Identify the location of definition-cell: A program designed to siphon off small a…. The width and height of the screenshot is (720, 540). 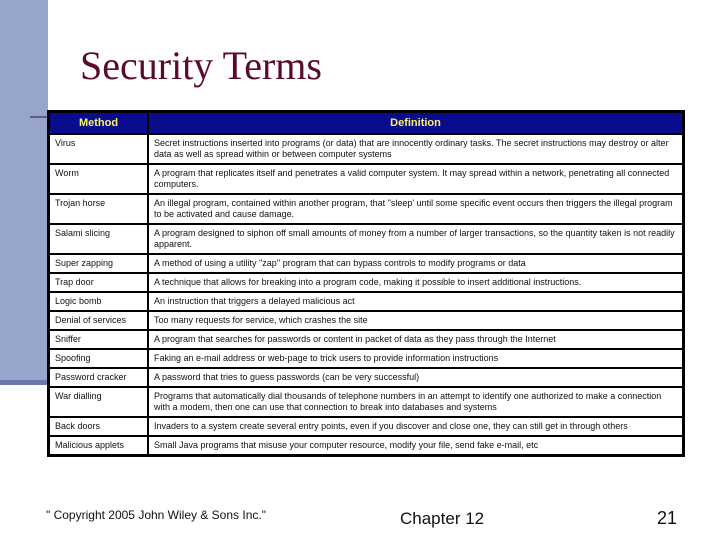
(416, 239).